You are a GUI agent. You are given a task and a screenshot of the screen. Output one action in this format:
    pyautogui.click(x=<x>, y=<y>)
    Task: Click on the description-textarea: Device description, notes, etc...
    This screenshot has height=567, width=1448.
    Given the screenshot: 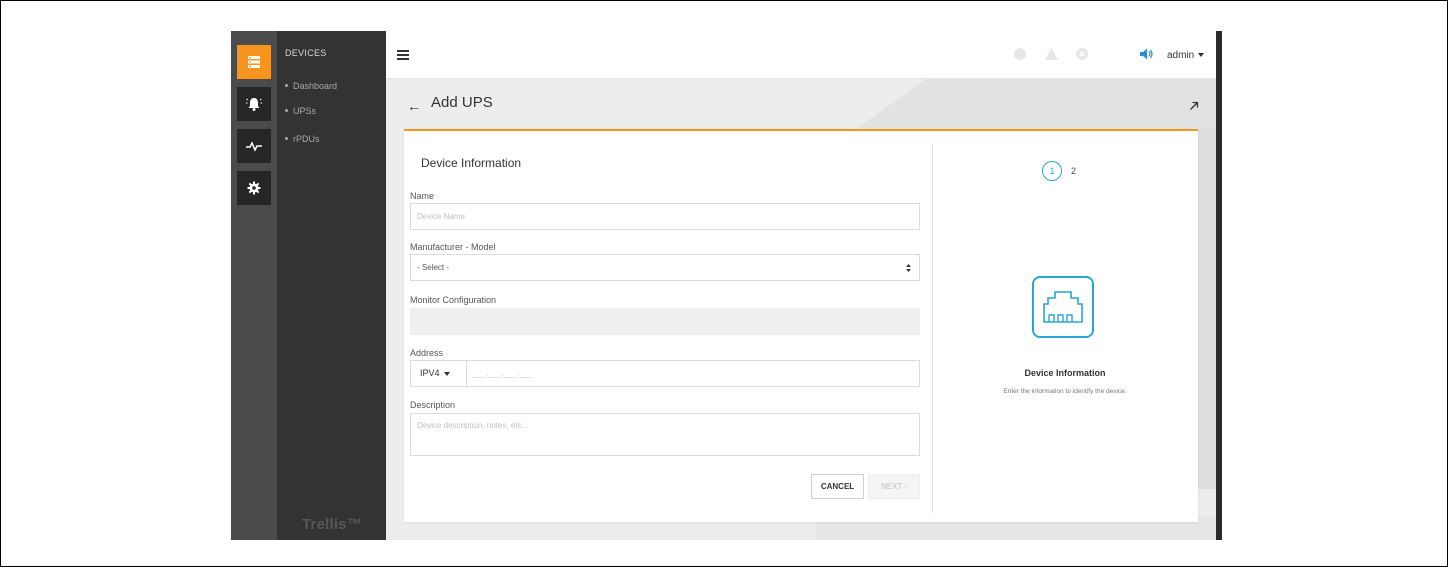 What is the action you would take?
    pyautogui.click(x=665, y=434)
    